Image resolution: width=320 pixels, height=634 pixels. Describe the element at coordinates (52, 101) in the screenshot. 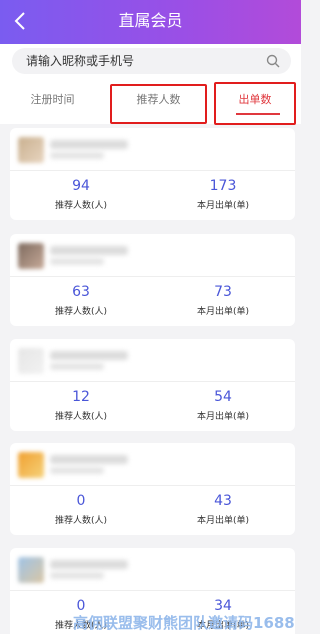

I see `tab-register-time: 注册时间` at that location.